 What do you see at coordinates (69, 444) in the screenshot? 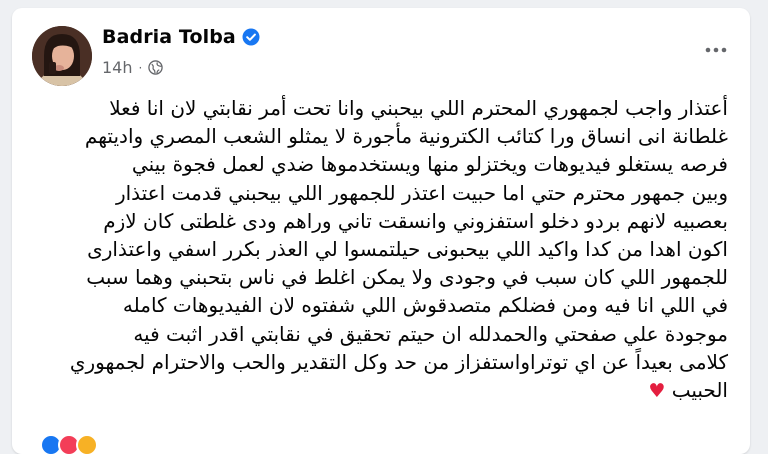
I see `reaction-icons` at bounding box center [69, 444].